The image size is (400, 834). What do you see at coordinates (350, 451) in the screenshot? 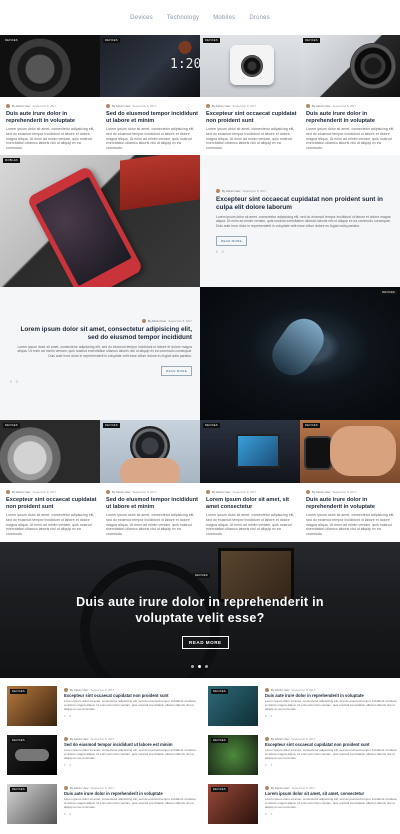
I see `post-image-watch: DEVICES` at bounding box center [350, 451].